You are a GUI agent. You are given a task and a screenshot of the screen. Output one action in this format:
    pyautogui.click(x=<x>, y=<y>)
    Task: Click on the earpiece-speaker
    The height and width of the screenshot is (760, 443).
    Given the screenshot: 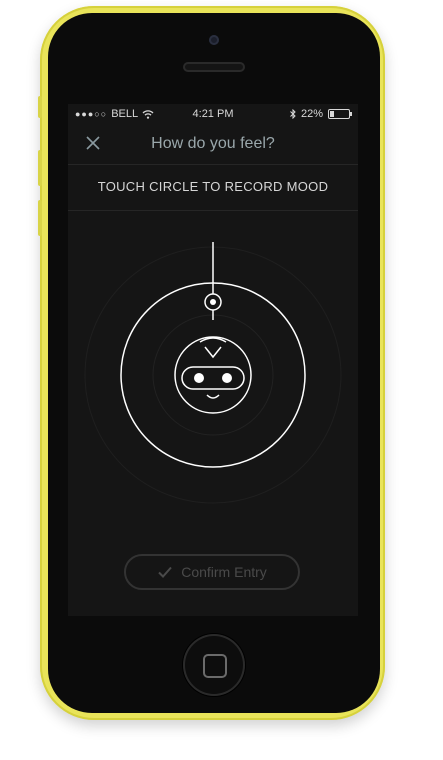 What is the action you would take?
    pyautogui.click(x=214, y=67)
    